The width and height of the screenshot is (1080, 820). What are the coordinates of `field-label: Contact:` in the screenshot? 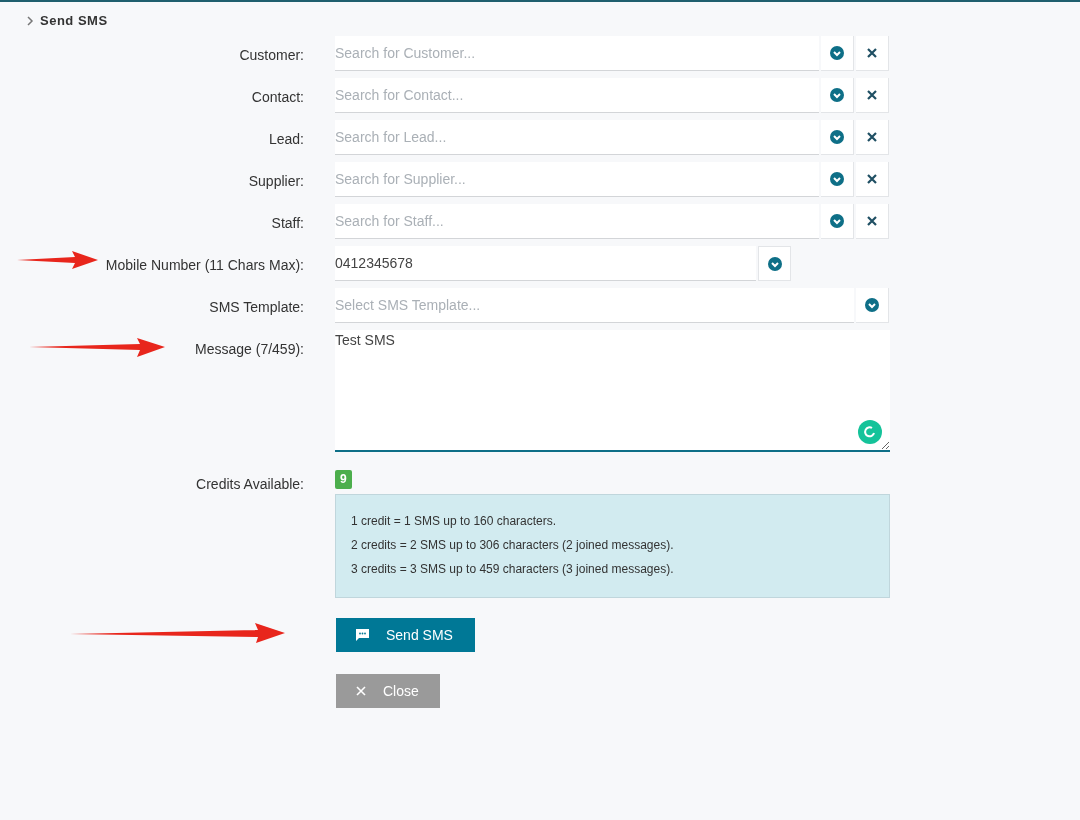 It's located at (277, 97).